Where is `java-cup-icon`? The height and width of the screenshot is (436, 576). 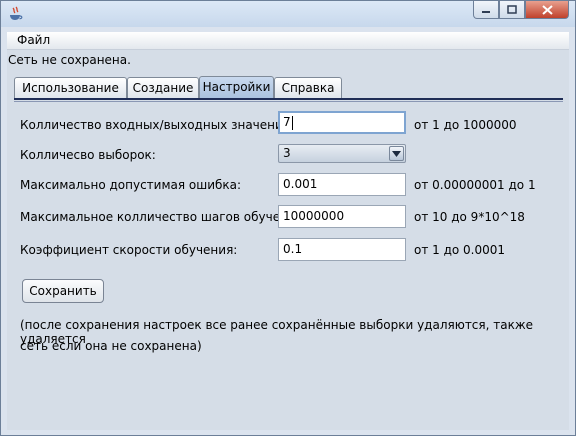 java-cup-icon is located at coordinates (16, 13).